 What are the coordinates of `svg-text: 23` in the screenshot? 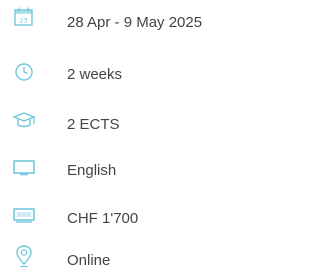 It's located at (23, 21).